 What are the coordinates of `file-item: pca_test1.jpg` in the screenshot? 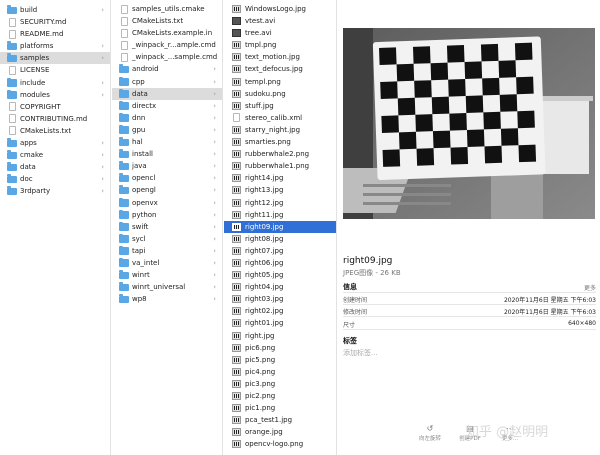 It's located at (280, 420).